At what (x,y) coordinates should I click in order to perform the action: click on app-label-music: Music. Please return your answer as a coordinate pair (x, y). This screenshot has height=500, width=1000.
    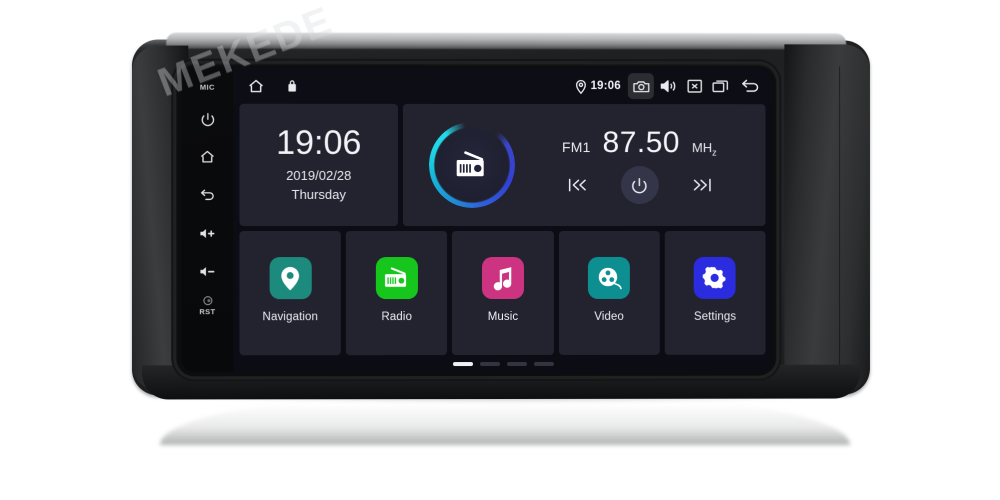
    Looking at the image, I should click on (503, 317).